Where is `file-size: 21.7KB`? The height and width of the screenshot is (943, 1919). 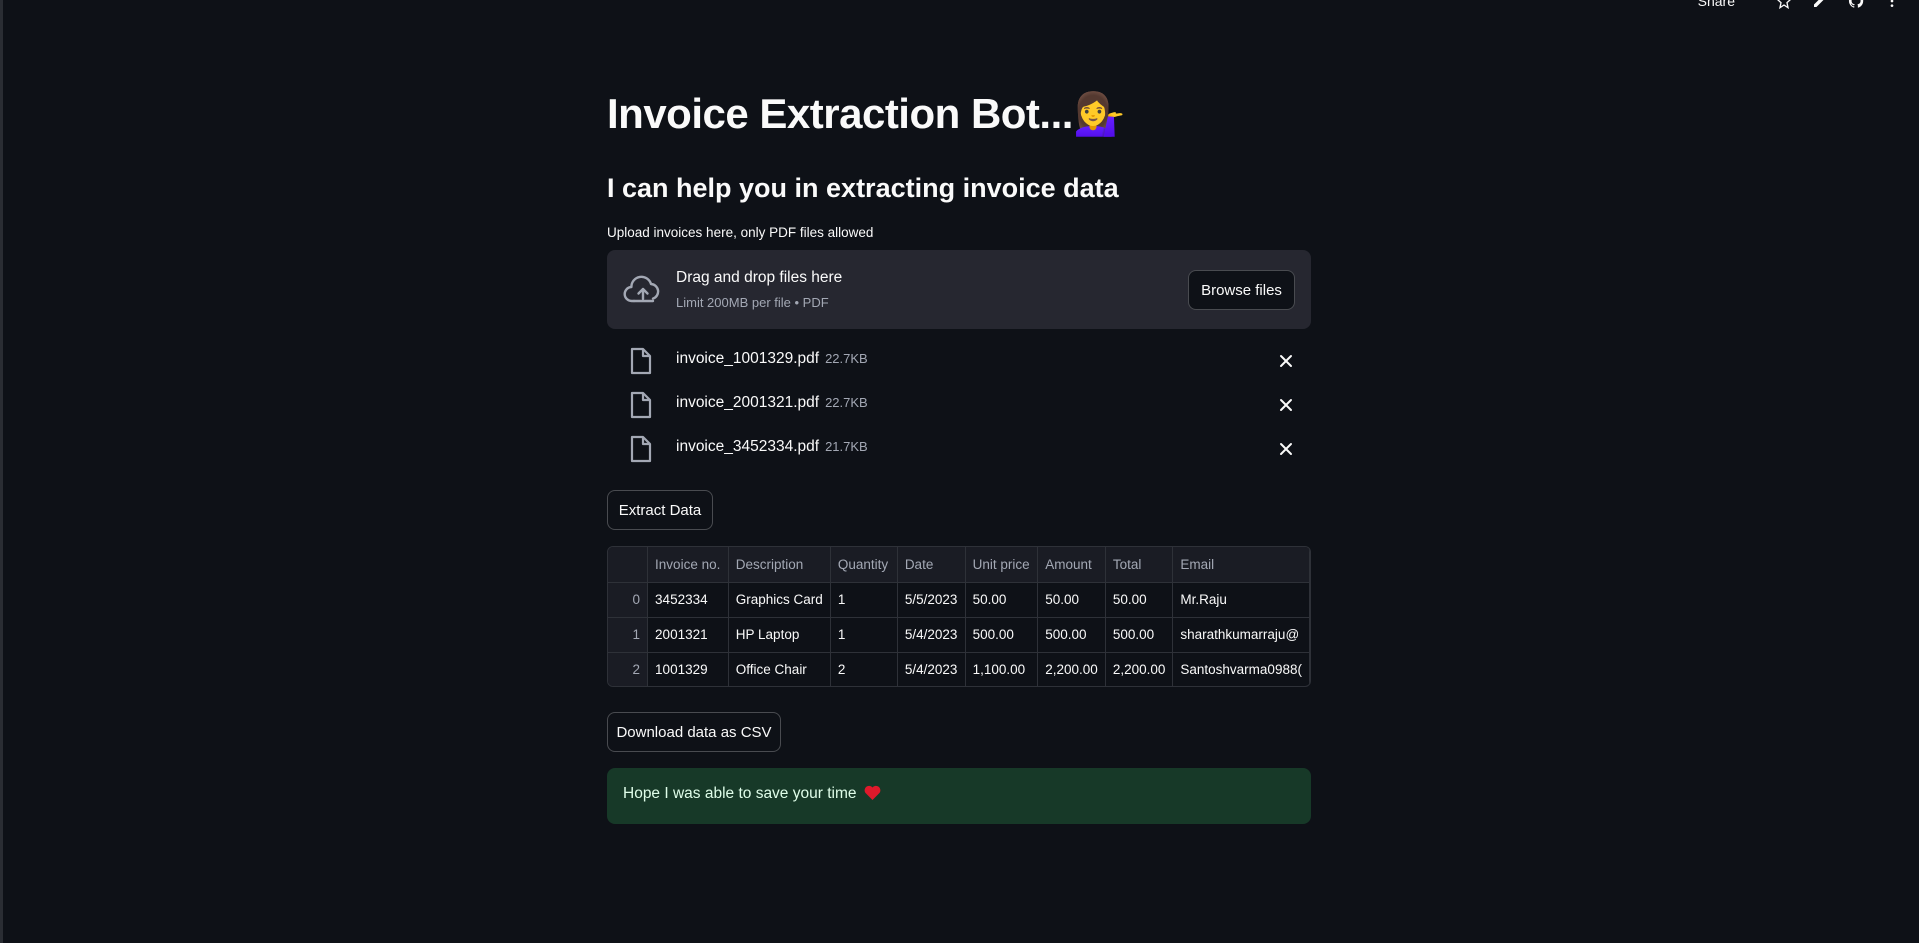
file-size: 21.7KB is located at coordinates (846, 446).